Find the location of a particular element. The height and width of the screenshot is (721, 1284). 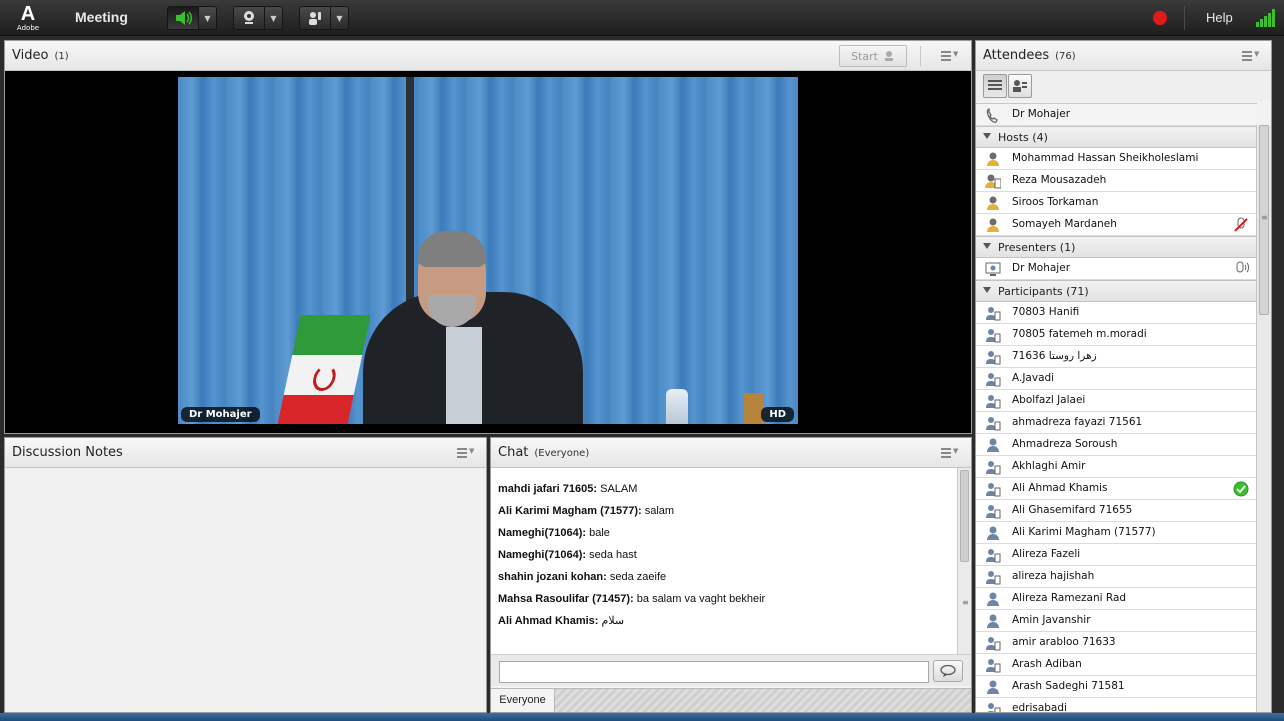

attendee-row: Arash Sadeghi 71581 is located at coordinates (1116, 687).